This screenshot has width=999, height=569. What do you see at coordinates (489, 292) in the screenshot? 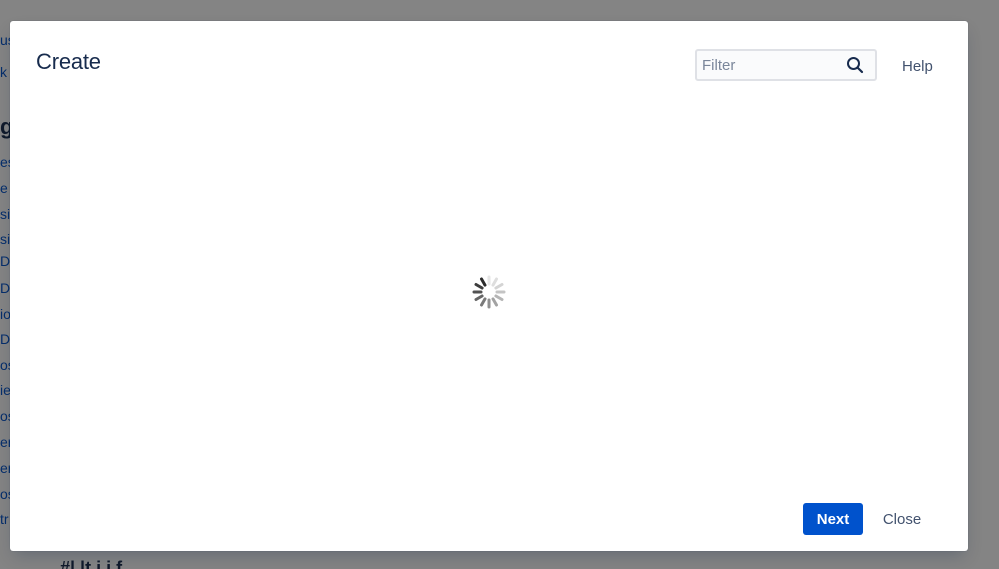
I see `spinner-icon` at bounding box center [489, 292].